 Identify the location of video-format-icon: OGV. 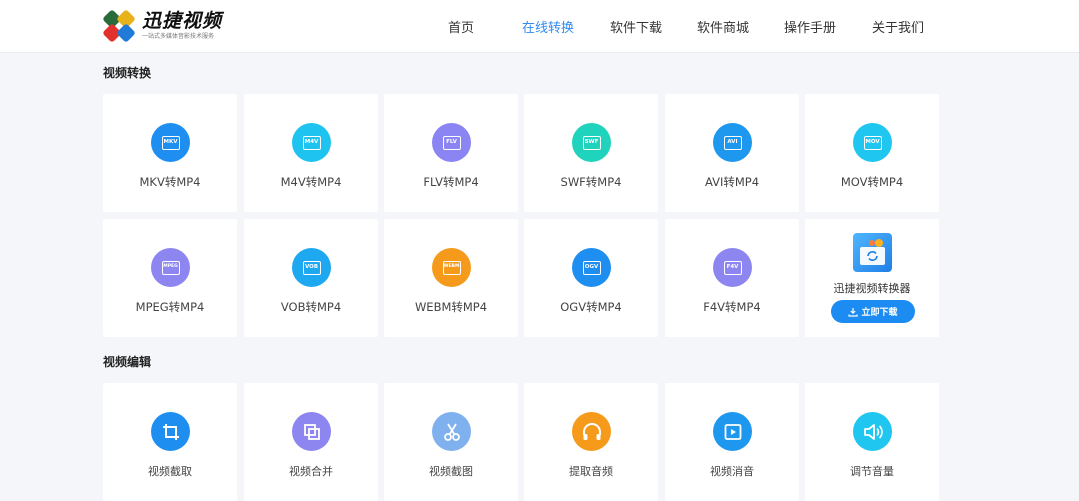
(591, 267).